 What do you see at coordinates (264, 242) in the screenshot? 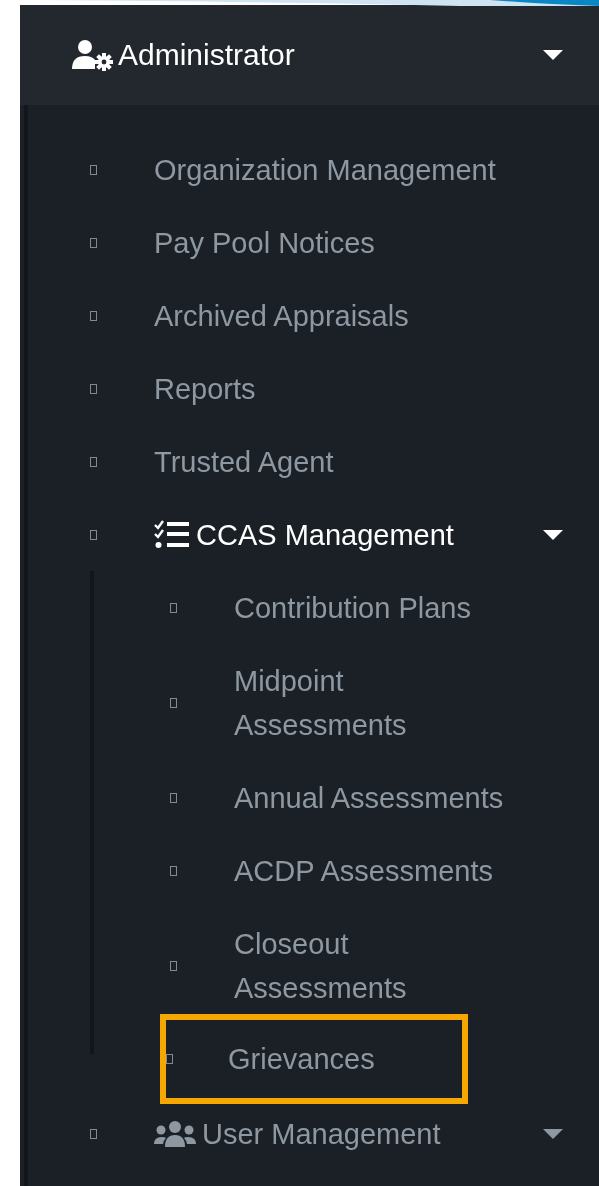
I see `menu-link: Pay Pool Notices` at bounding box center [264, 242].